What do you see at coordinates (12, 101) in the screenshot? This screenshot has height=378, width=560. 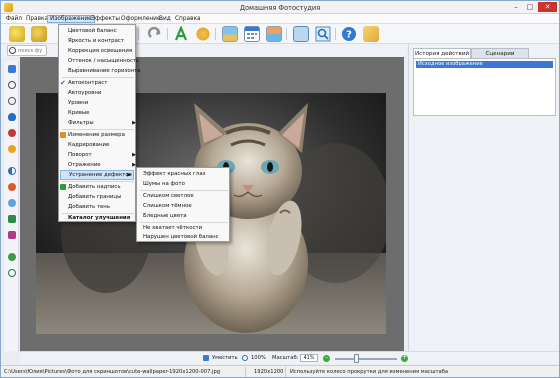 I see `magnifier-icon` at bounding box center [12, 101].